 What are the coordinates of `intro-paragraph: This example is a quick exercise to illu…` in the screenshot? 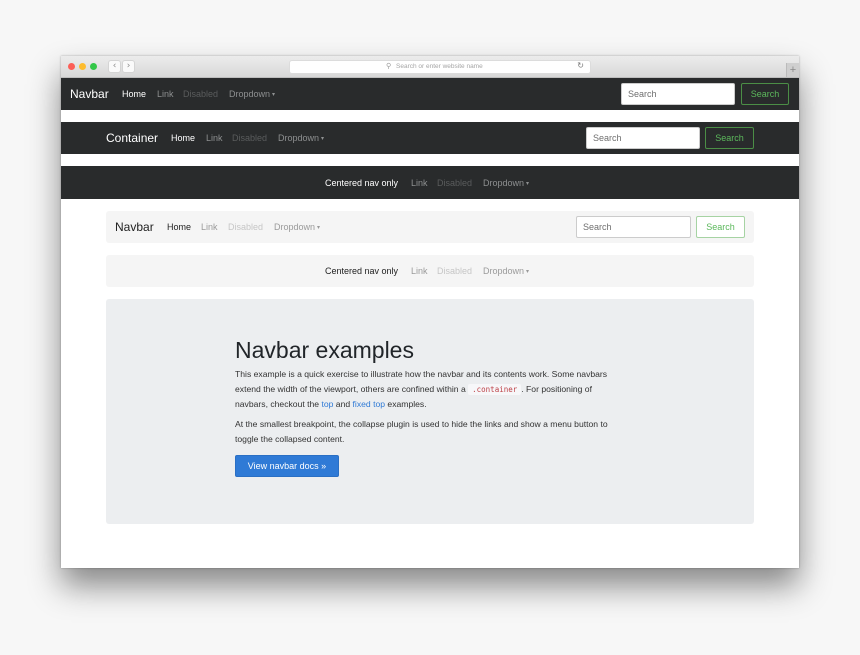 It's located at (425, 389).